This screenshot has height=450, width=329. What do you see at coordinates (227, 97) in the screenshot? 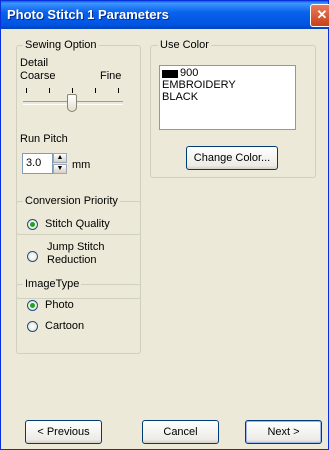
I see `color-listbox: 900 EMBROIDERY BLACK` at bounding box center [227, 97].